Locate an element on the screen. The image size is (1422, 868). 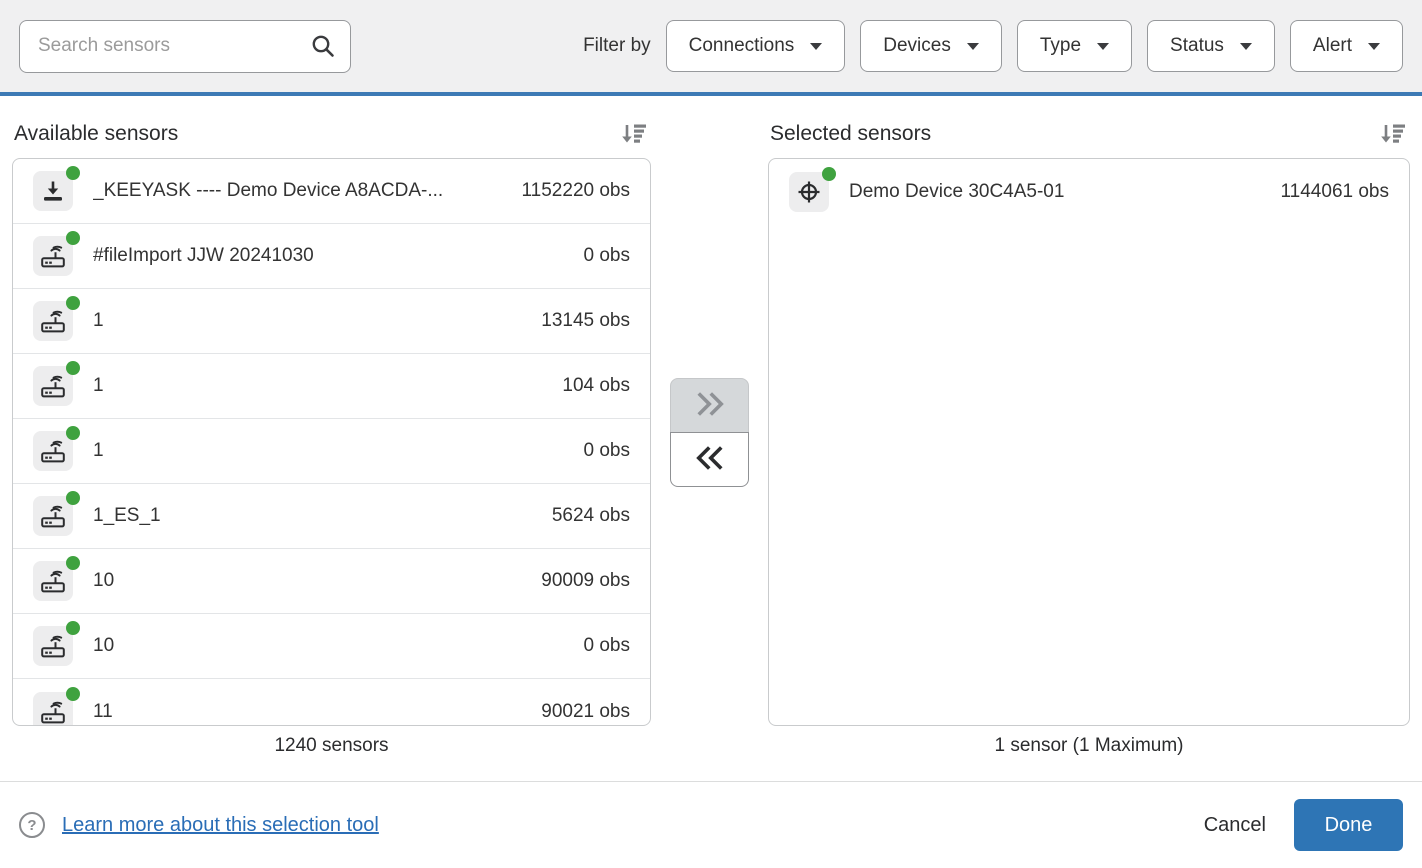
sensor-obs-count: 104 obs is located at coordinates (596, 385).